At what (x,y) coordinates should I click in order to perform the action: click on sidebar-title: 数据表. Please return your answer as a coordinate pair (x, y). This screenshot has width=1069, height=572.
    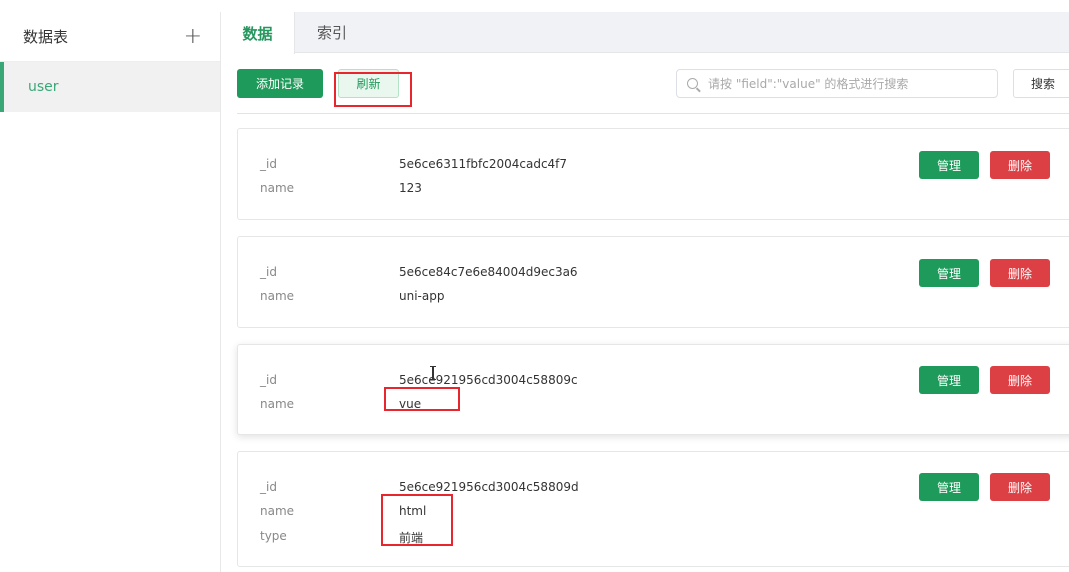
    Looking at the image, I should click on (46, 37).